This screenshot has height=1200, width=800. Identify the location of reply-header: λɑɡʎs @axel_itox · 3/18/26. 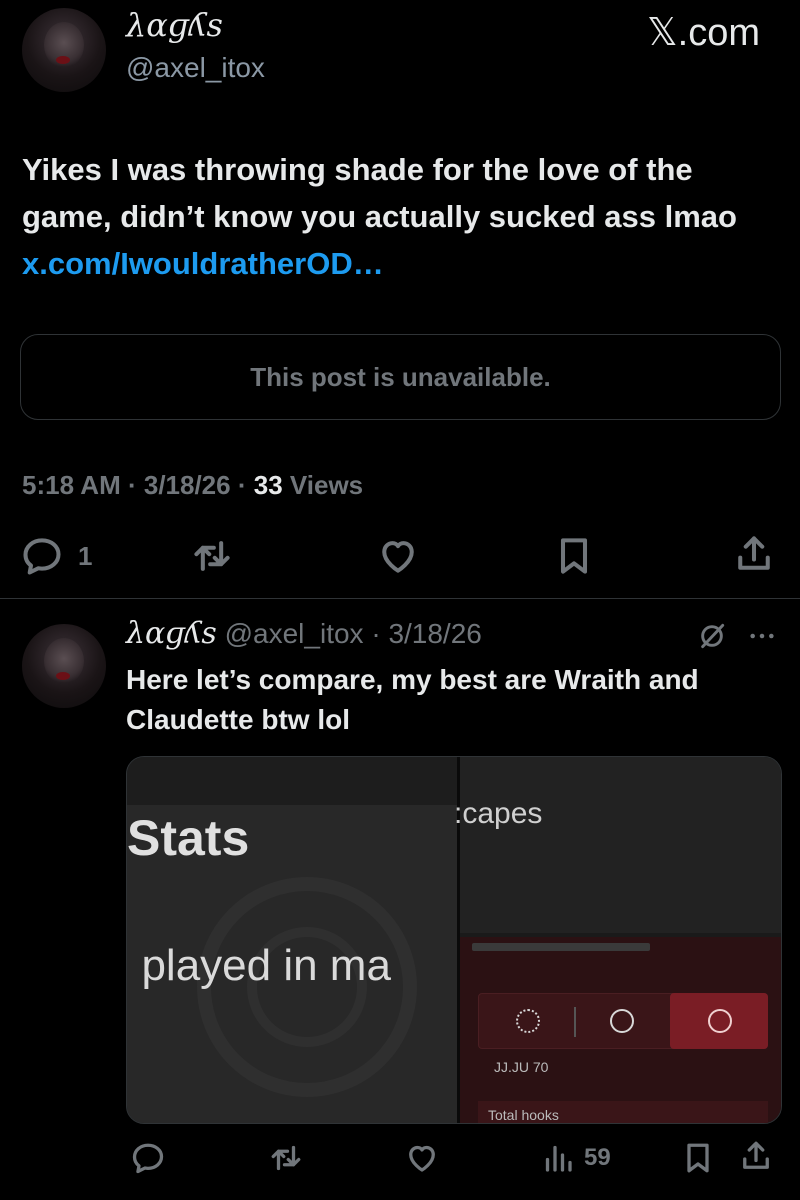
(304, 633).